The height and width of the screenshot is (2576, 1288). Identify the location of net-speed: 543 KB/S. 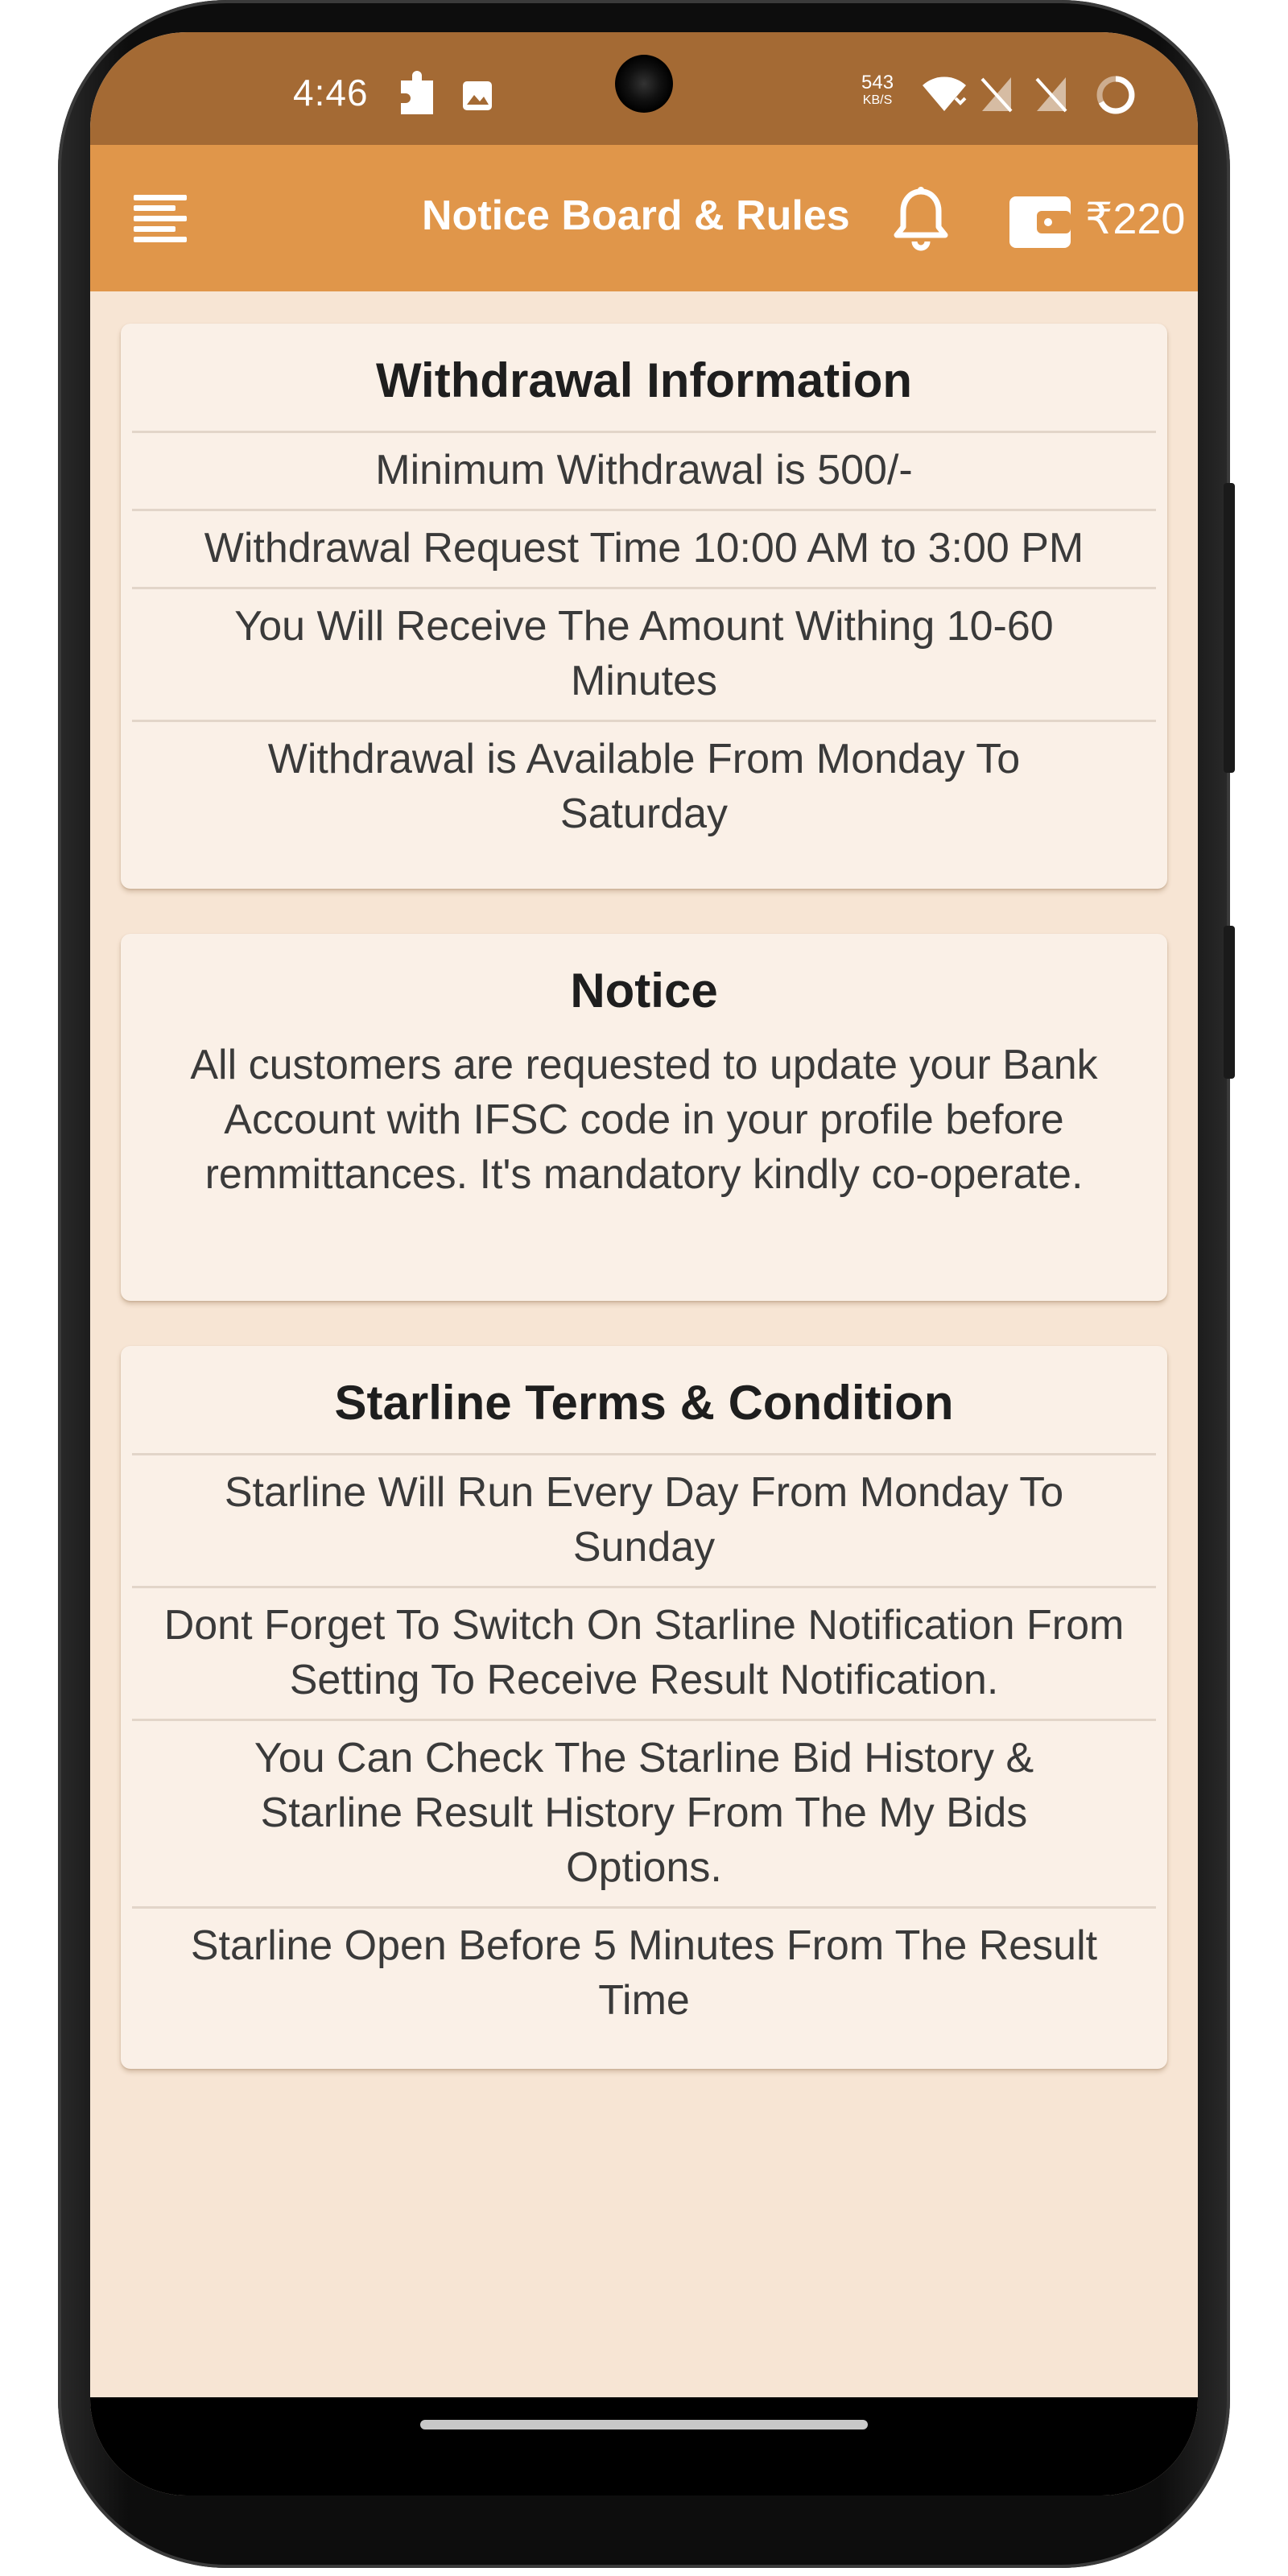
(877, 90).